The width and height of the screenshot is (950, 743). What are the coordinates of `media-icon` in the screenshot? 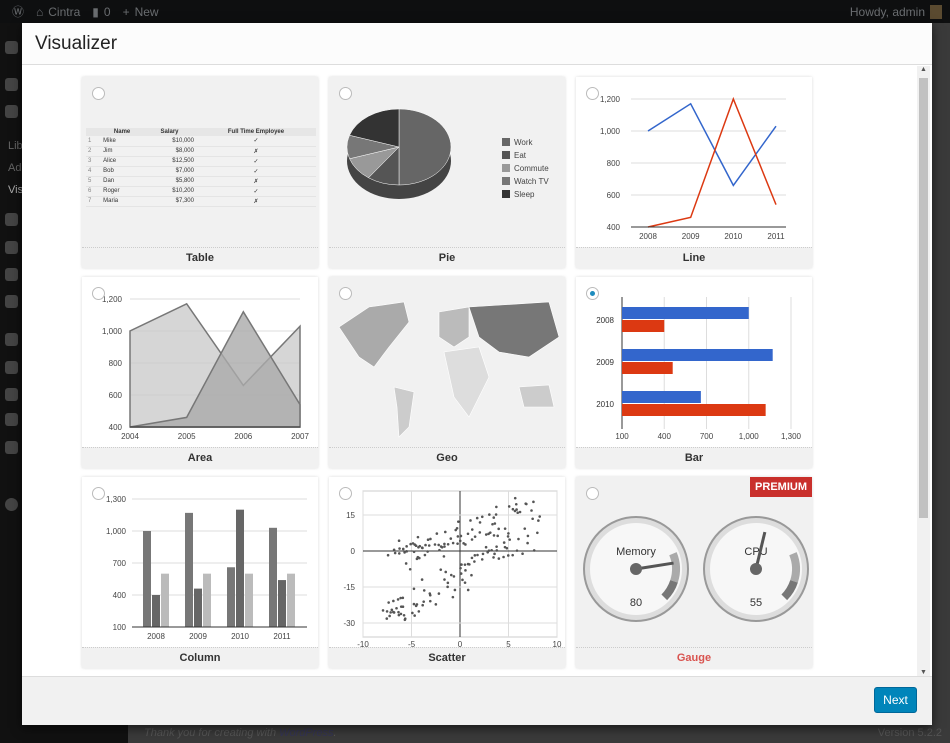 It's located at (11, 111).